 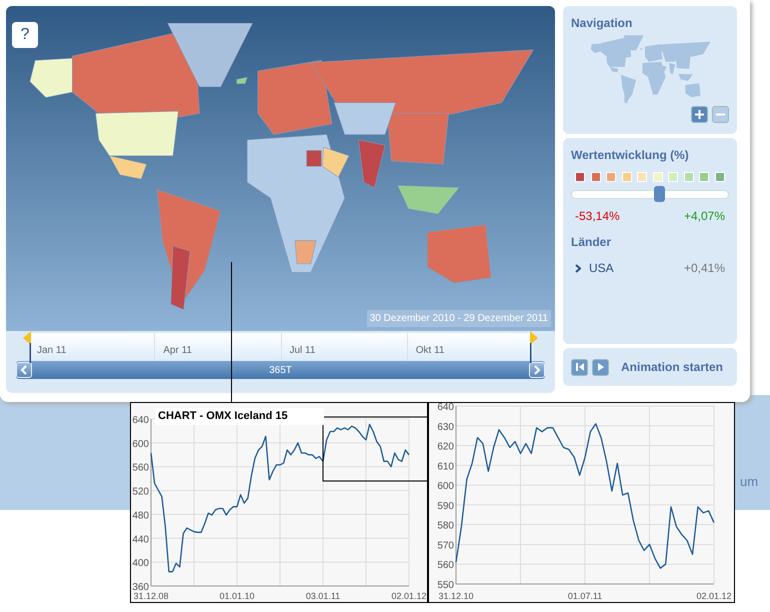 I want to click on play-button, so click(x=600, y=367).